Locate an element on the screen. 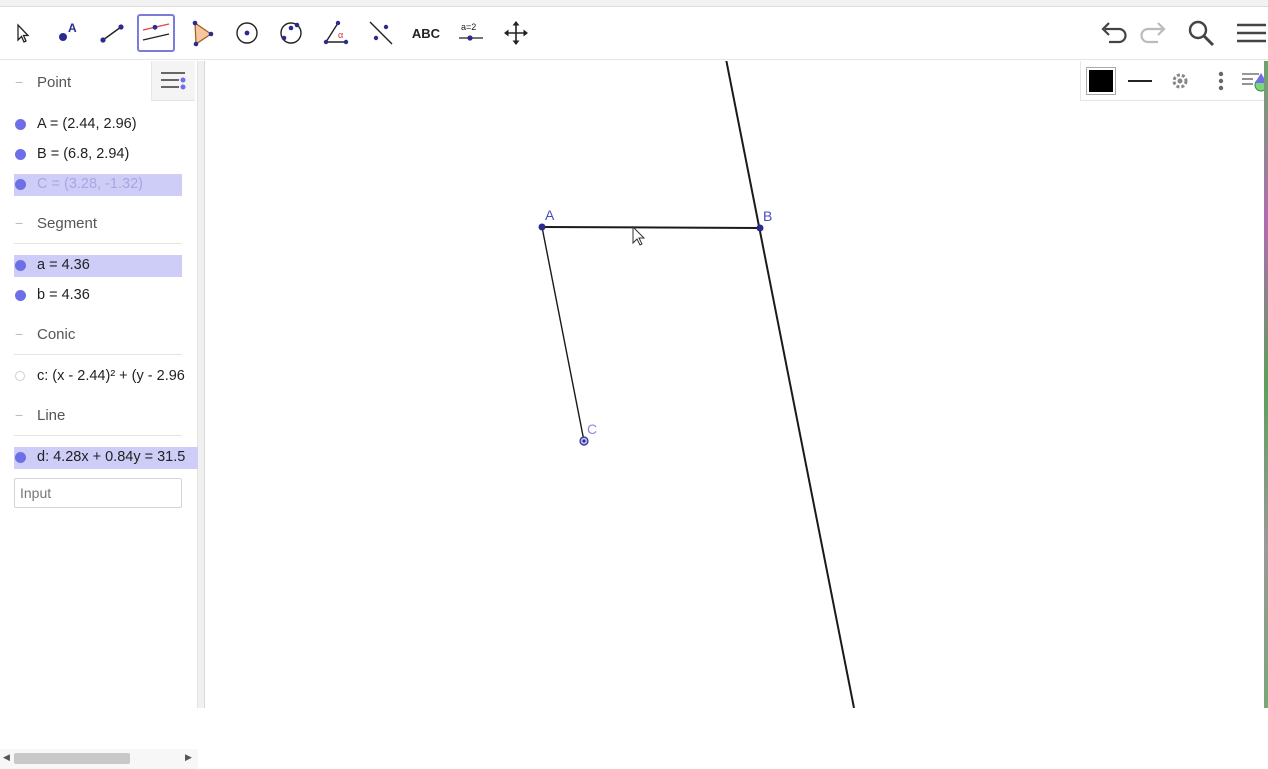 The image size is (1268, 769). redo-button is located at coordinates (1153, 33).